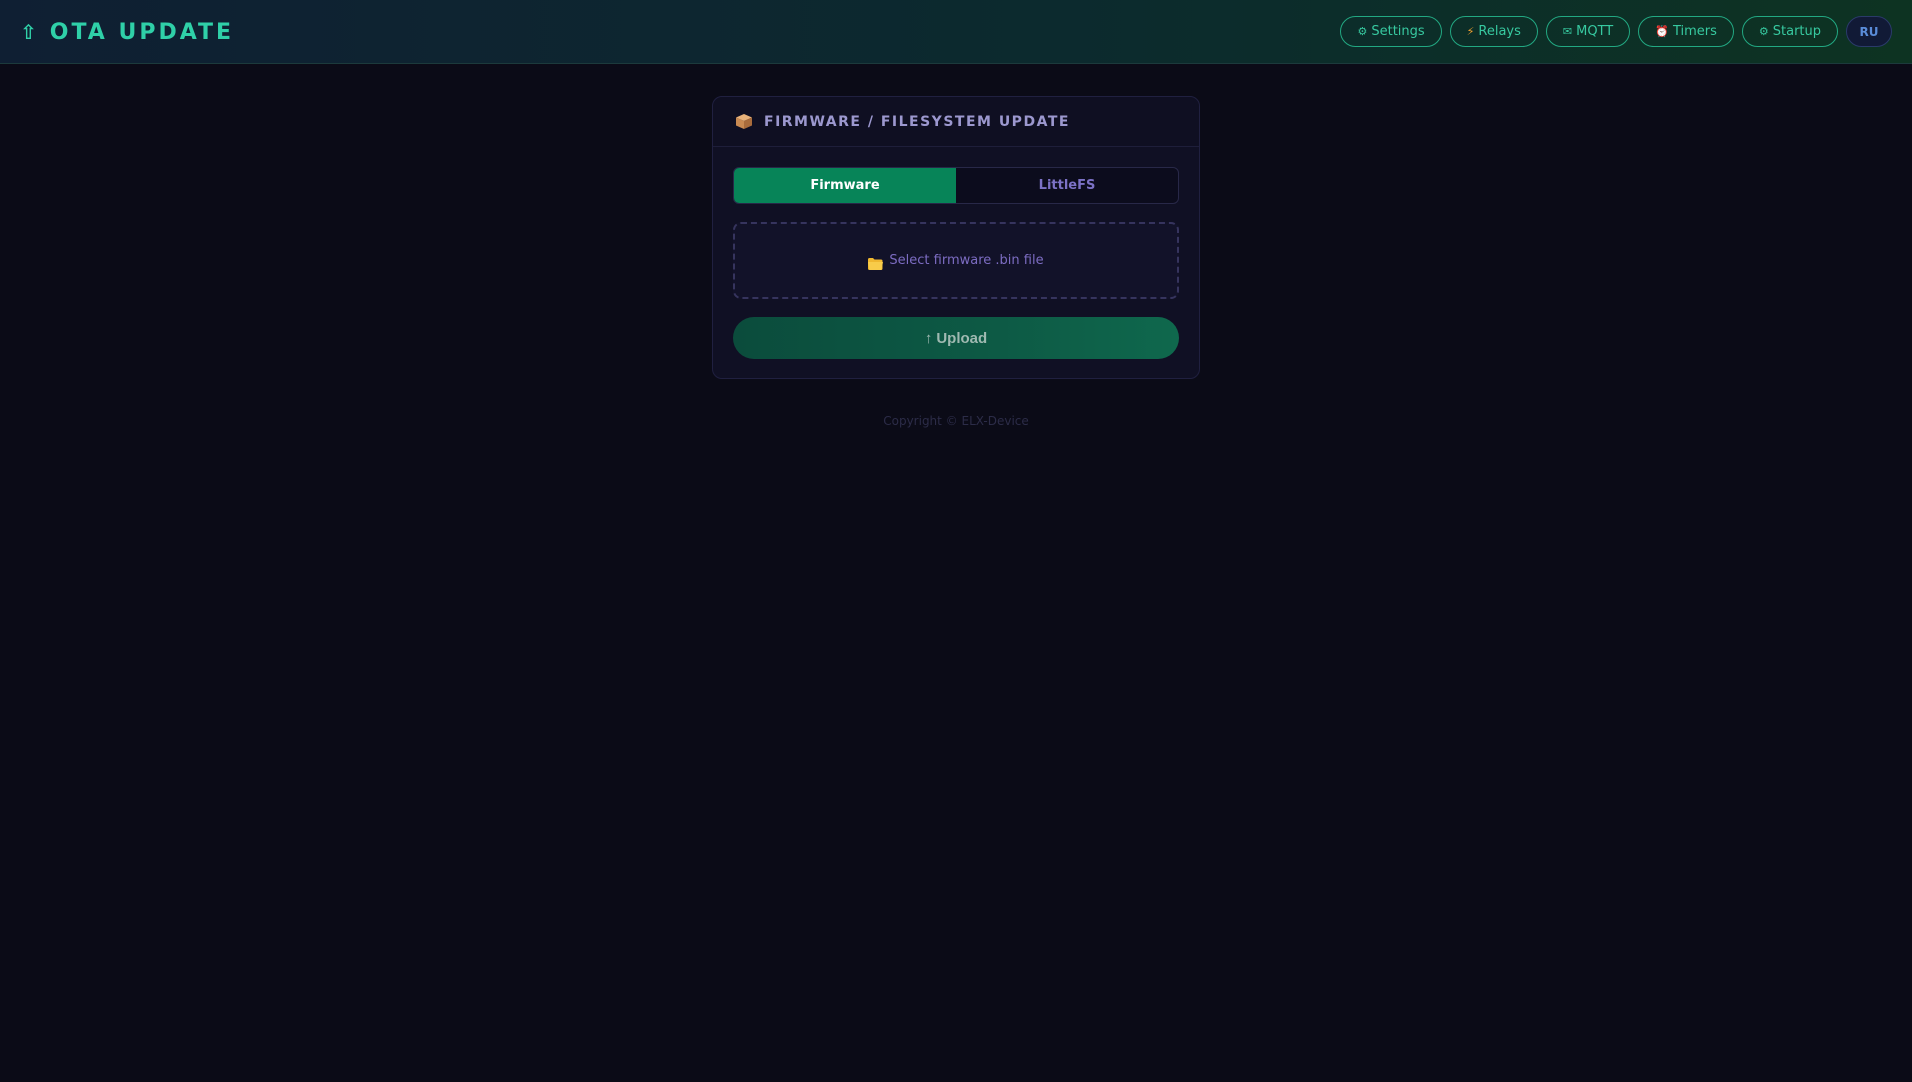  I want to click on language-toggle-button: RU, so click(1869, 31).